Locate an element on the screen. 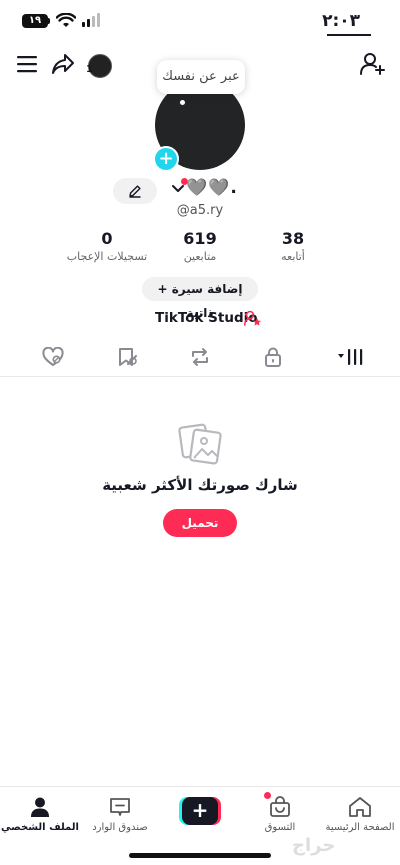  menu-icon is located at coordinates (27, 64).